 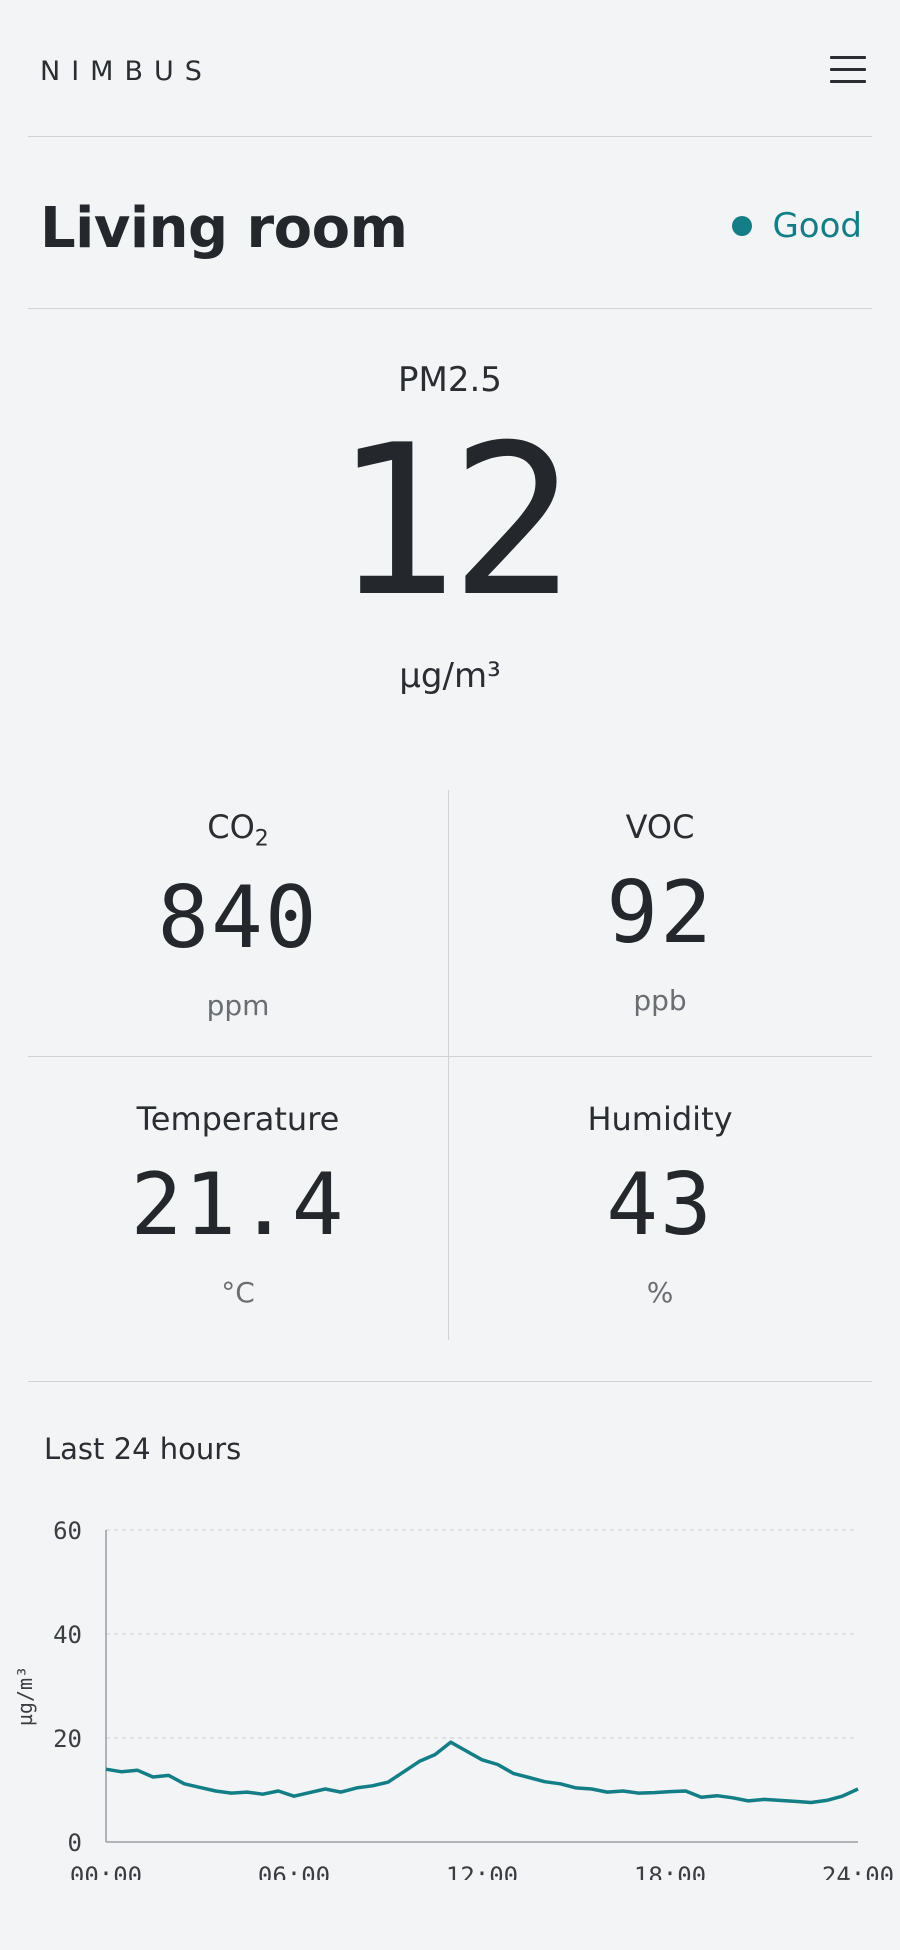 What do you see at coordinates (238, 1119) in the screenshot?
I see `metric-label: Temperature` at bounding box center [238, 1119].